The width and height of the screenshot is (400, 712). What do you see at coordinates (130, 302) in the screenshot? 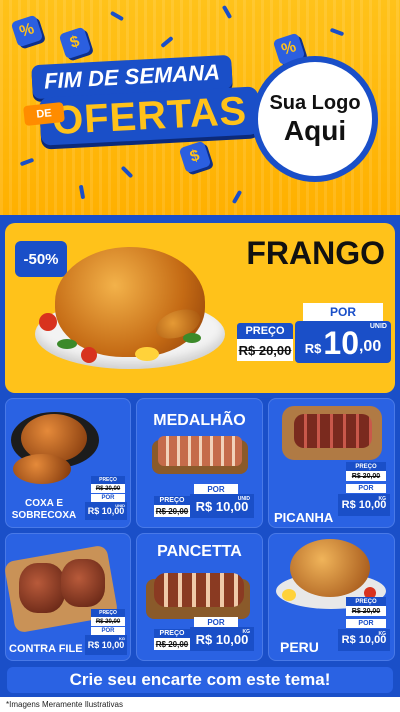
I see `chicken-body` at bounding box center [130, 302].